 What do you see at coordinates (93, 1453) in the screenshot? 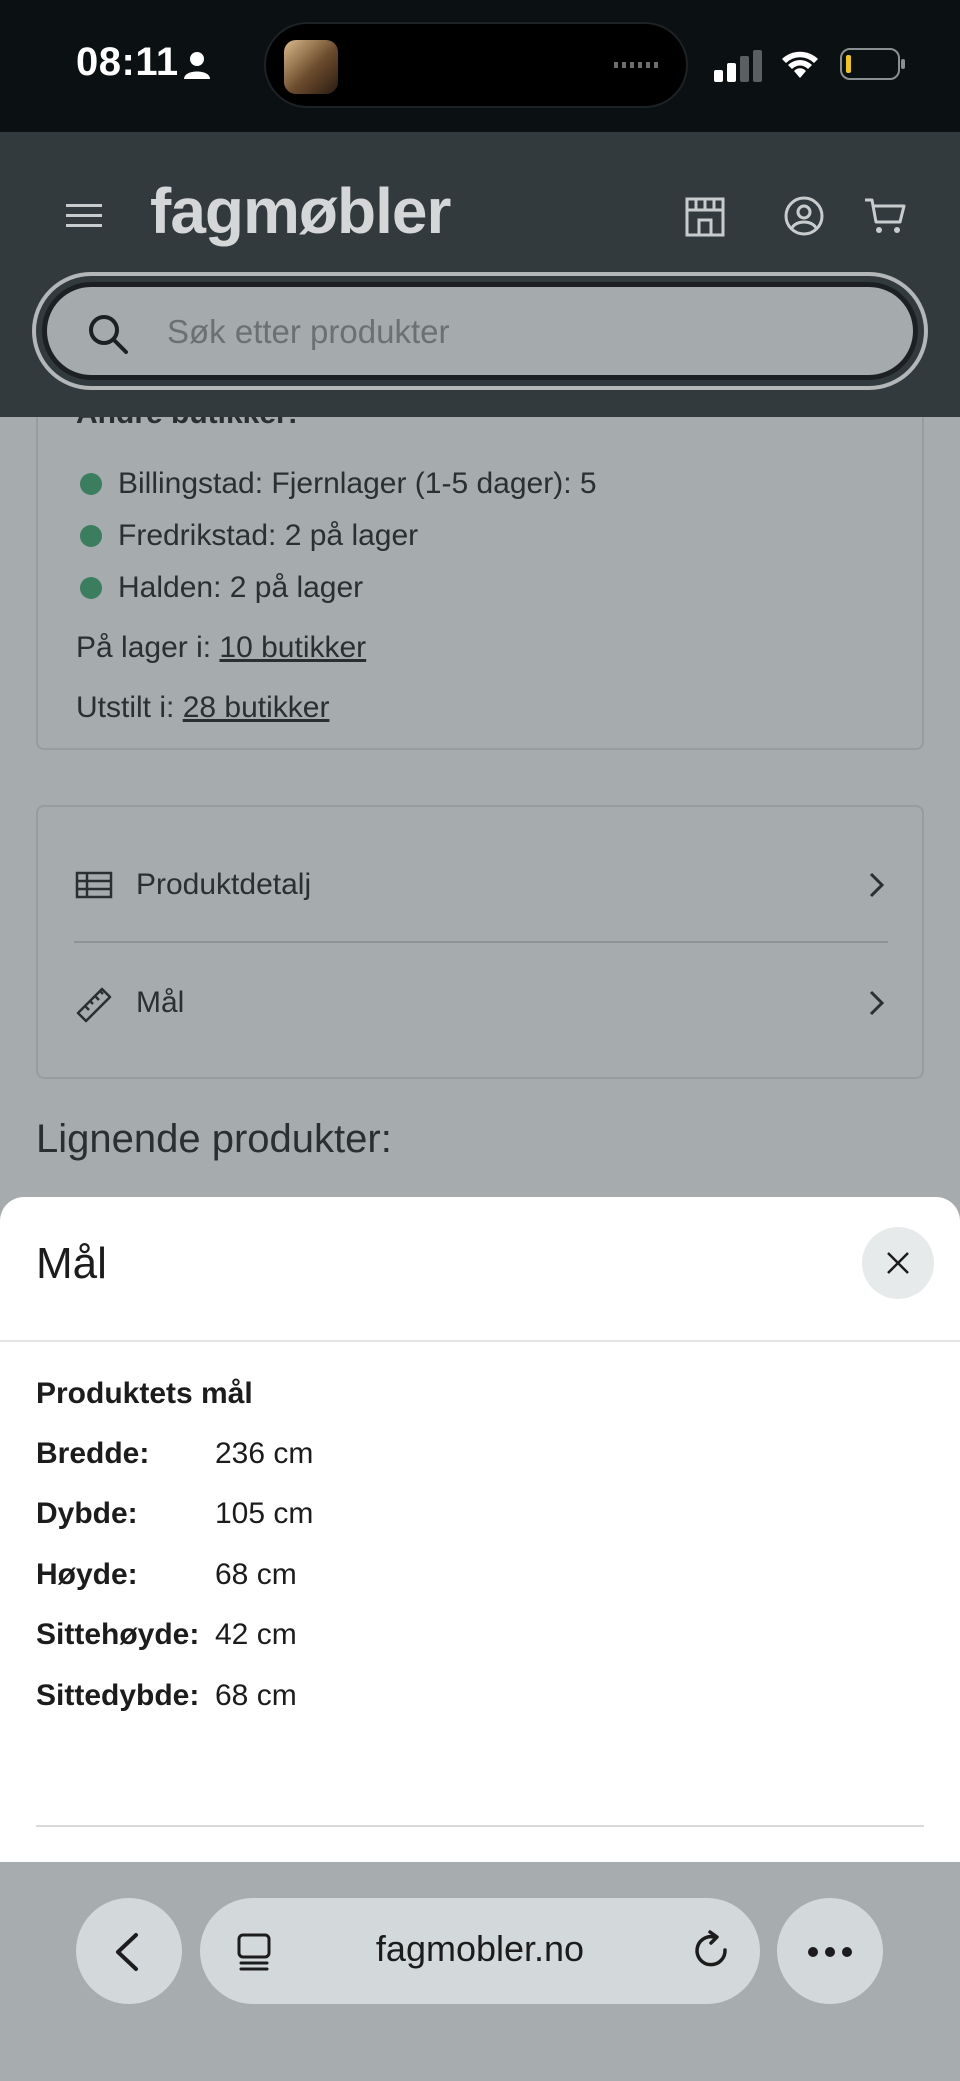
I see `dimension-key: Bredde:` at bounding box center [93, 1453].